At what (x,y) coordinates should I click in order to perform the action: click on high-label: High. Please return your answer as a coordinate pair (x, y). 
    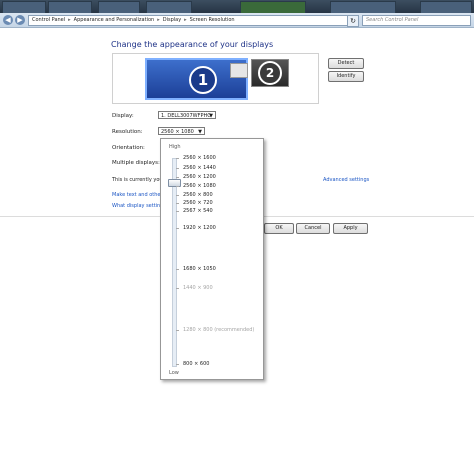
    Looking at the image, I should click on (175, 147).